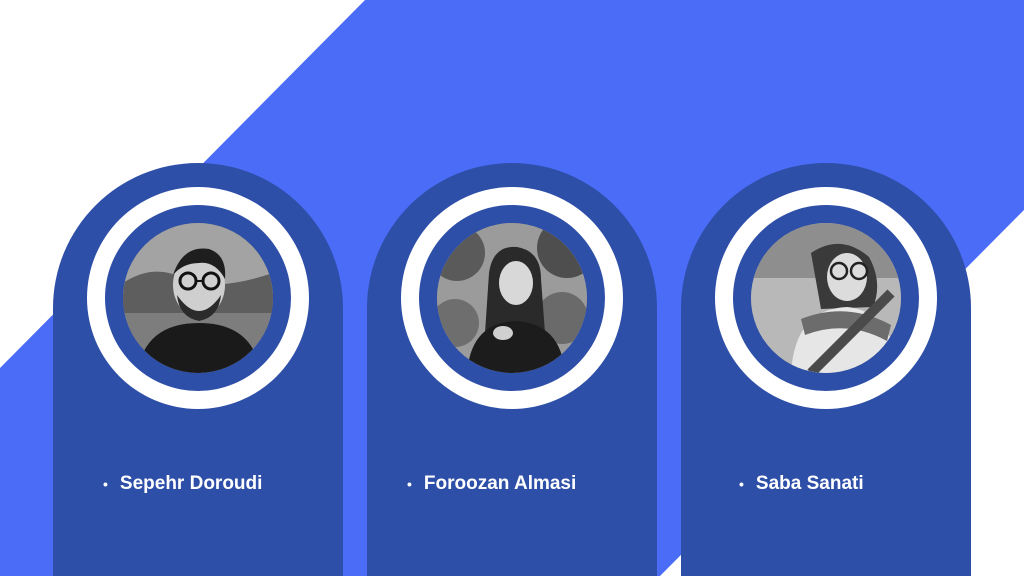  What do you see at coordinates (809, 483) in the screenshot?
I see `team-member-name: Saba Sanati` at bounding box center [809, 483].